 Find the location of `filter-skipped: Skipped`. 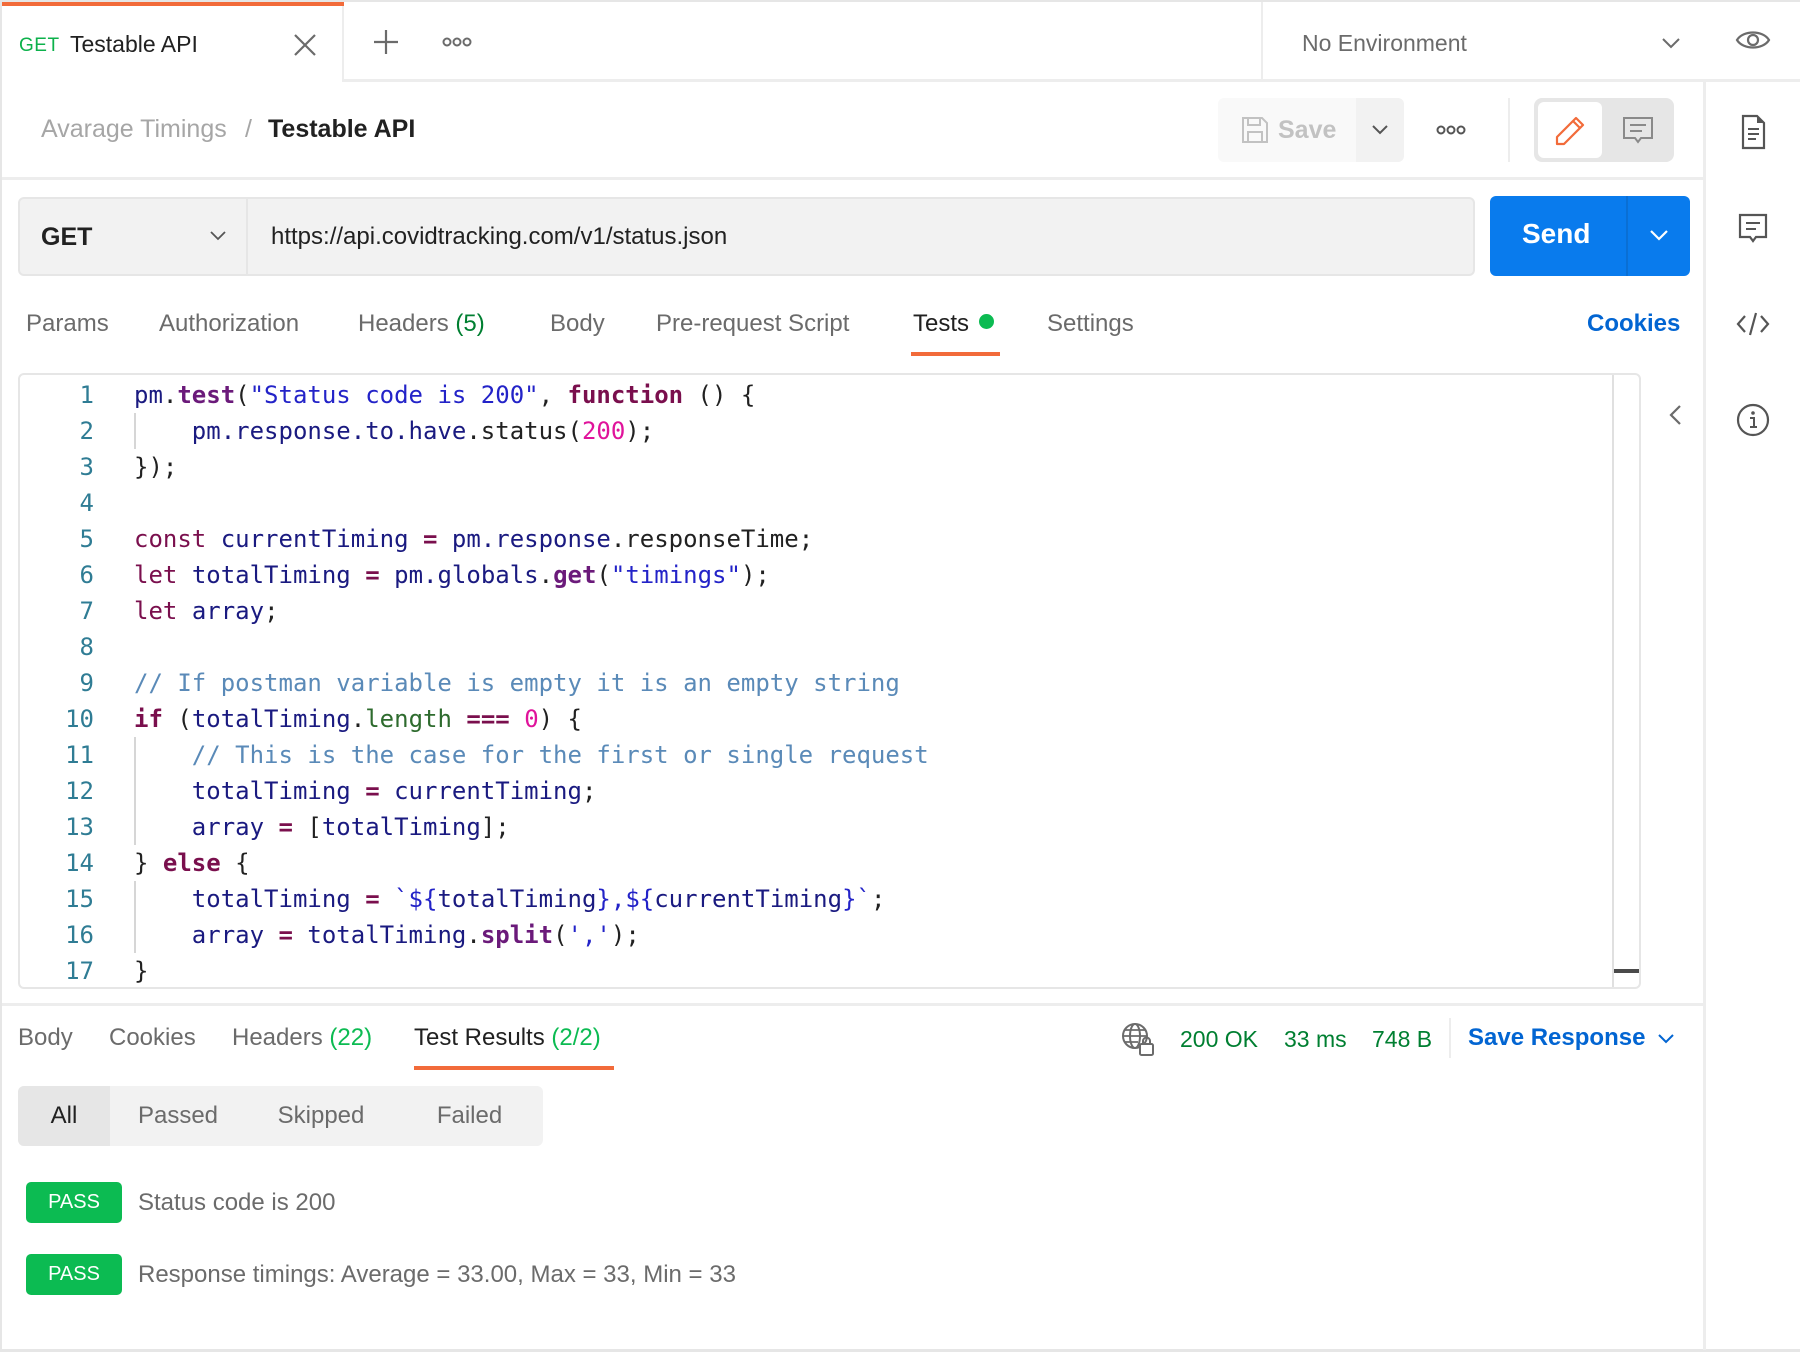

filter-skipped: Skipped is located at coordinates (321, 1116).